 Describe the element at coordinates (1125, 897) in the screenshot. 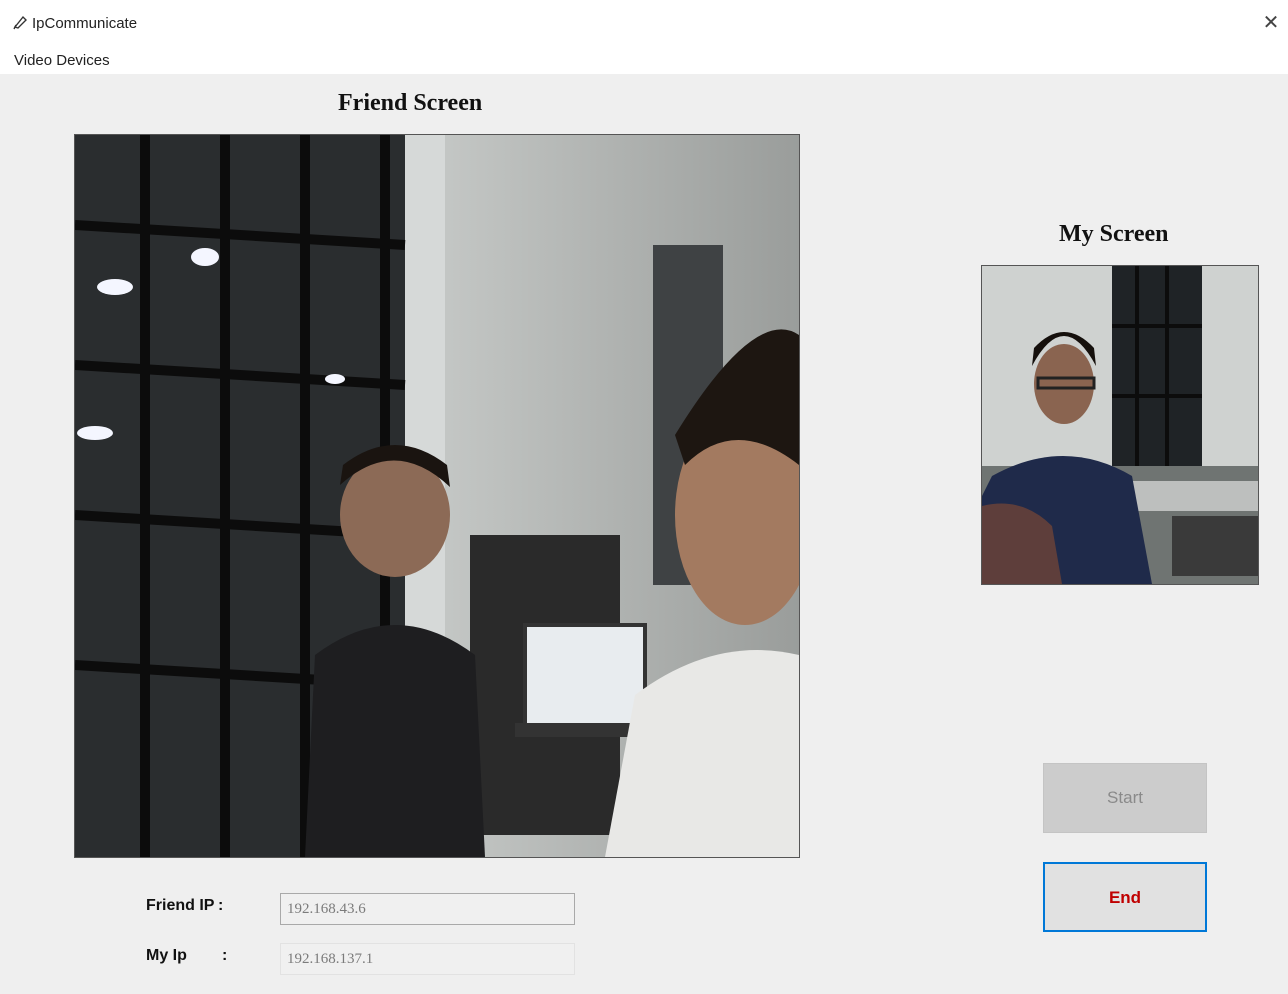

I see `end-button: End` at that location.